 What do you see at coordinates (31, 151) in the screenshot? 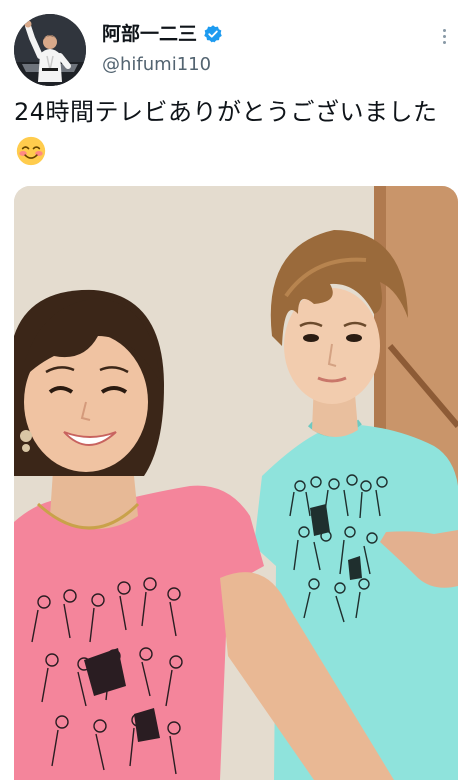
I see `smiling-face-with-blush-emoji` at bounding box center [31, 151].